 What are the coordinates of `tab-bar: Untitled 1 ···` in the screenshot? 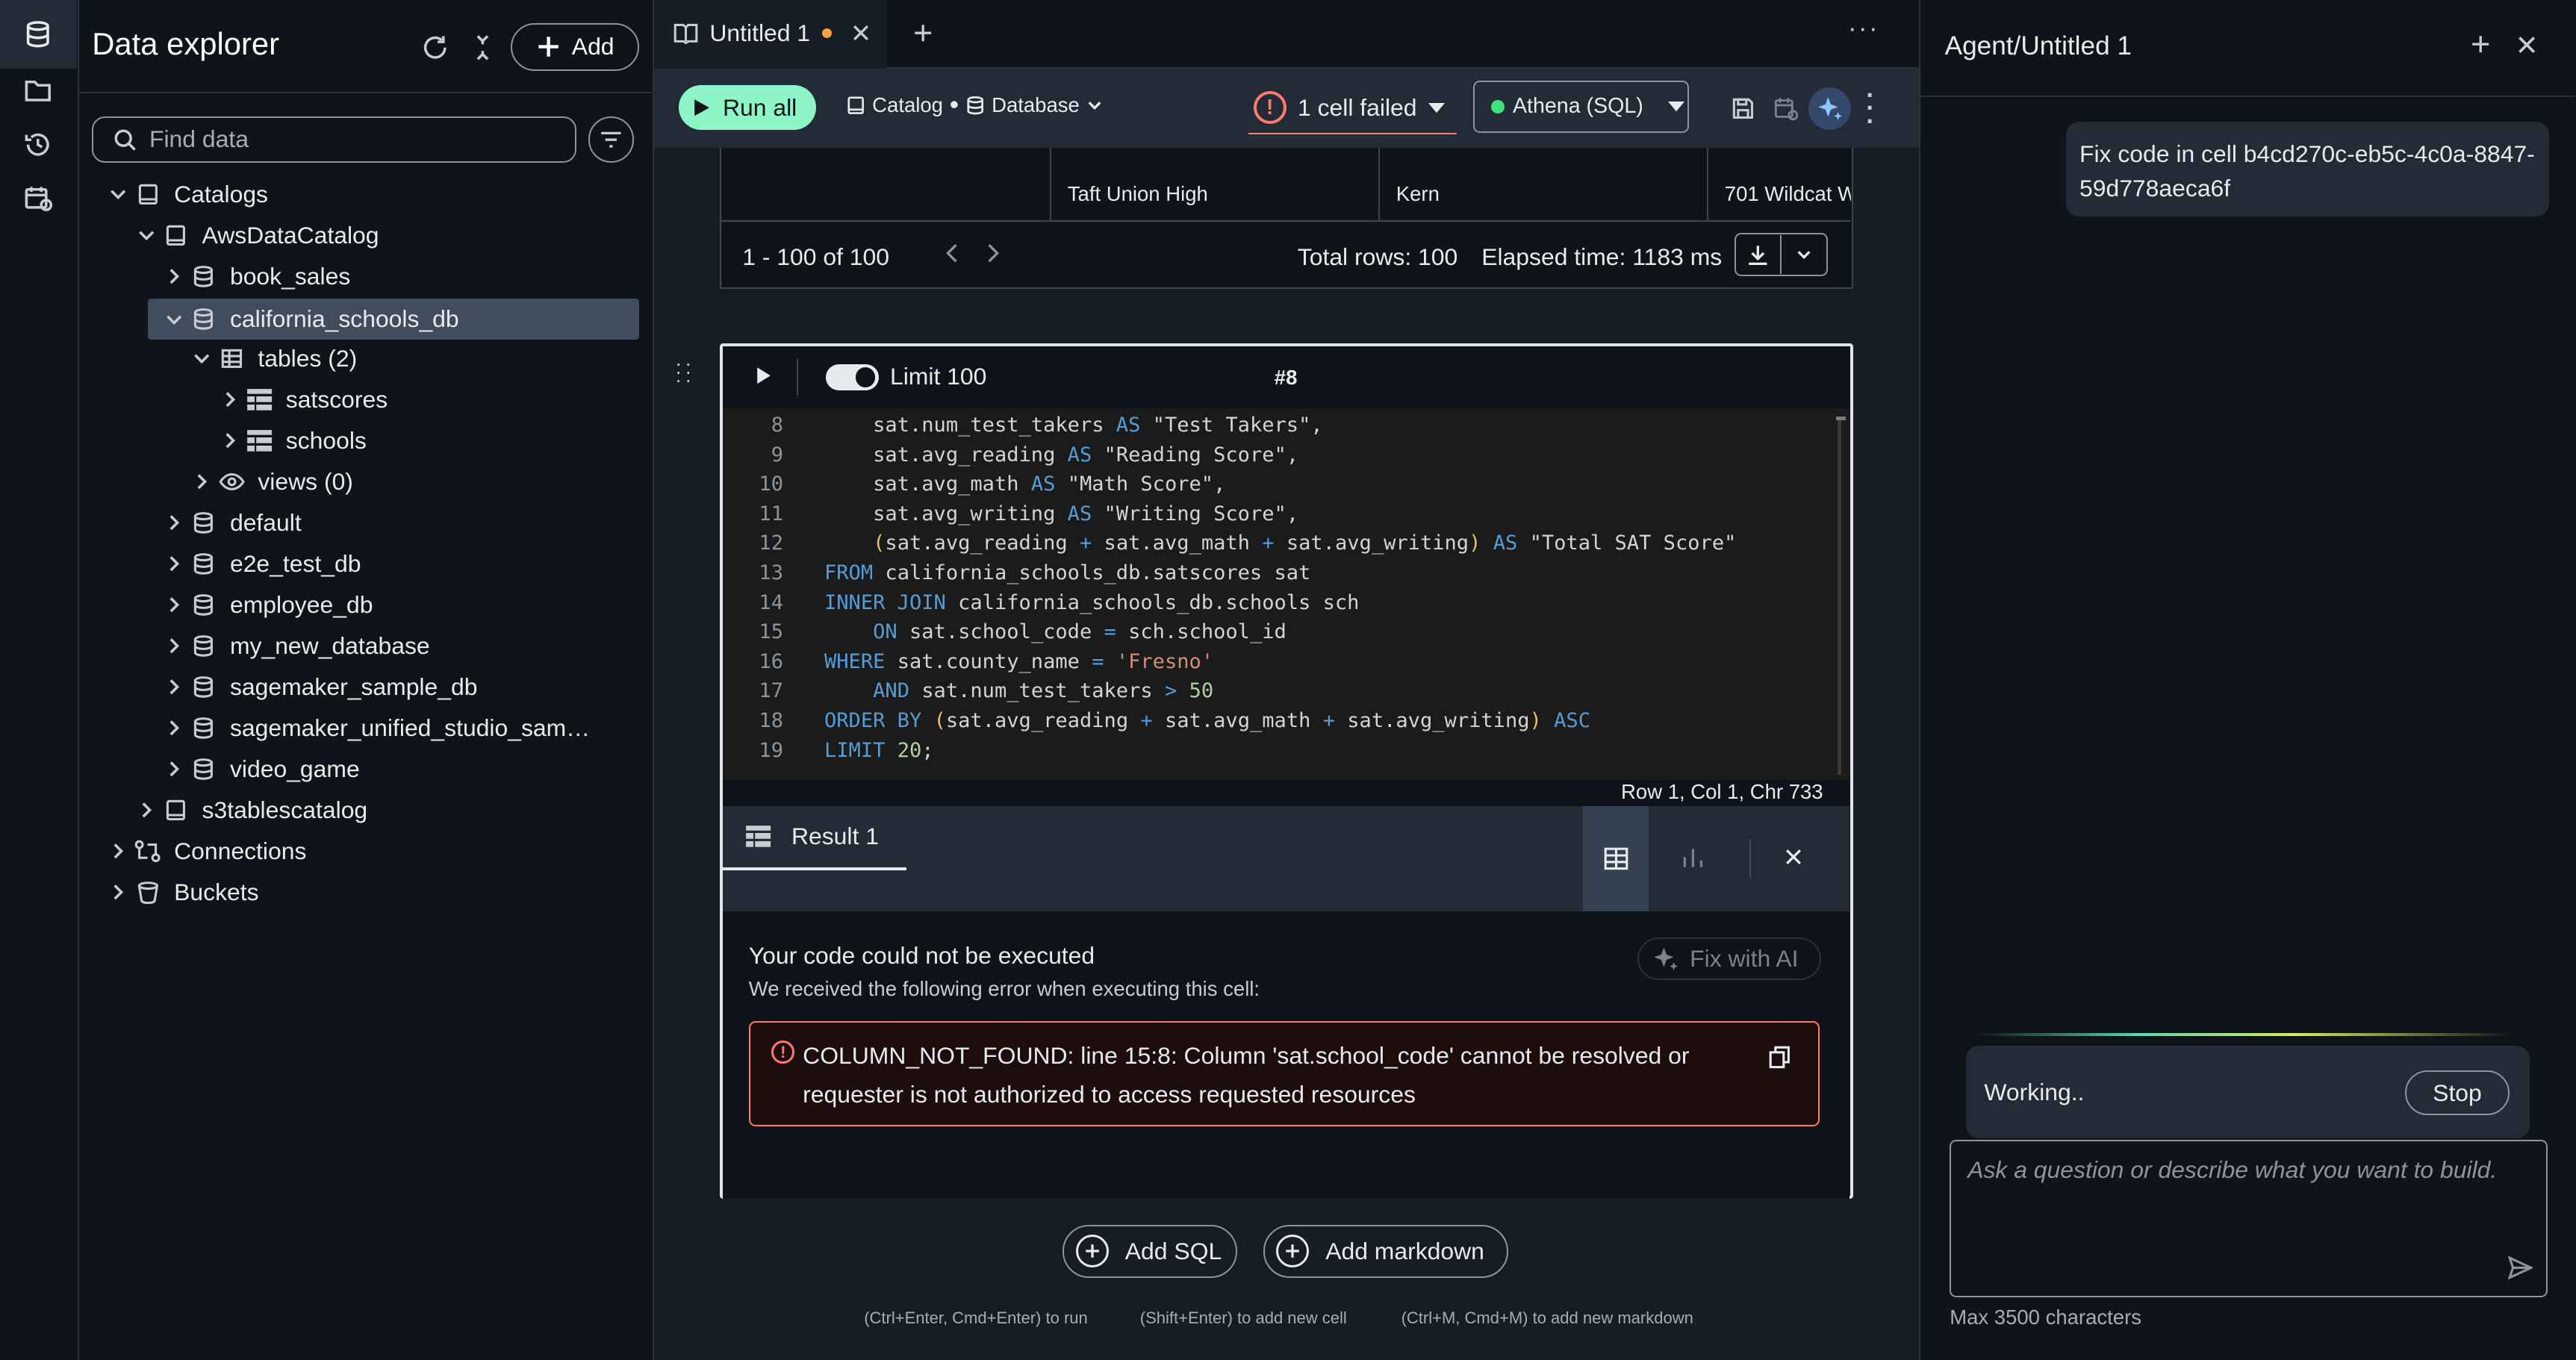 It's located at (1286, 34).